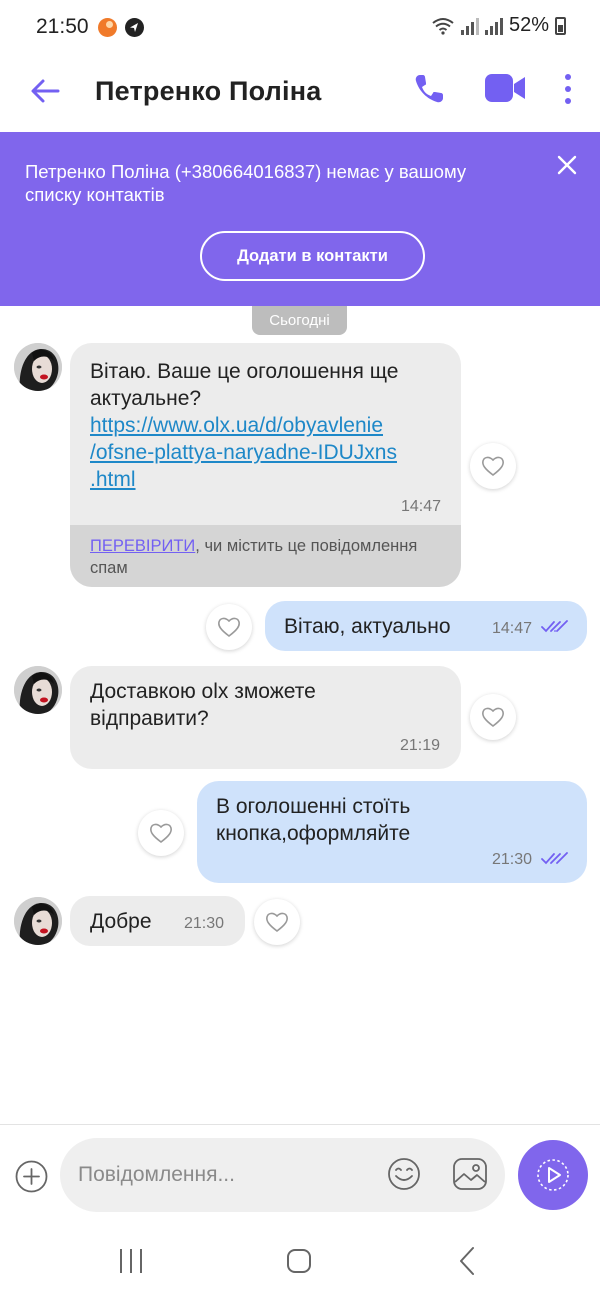 The width and height of the screenshot is (600, 1299). What do you see at coordinates (157, 921) in the screenshot?
I see `incoming-message-bubble: Добре 21:30` at bounding box center [157, 921].